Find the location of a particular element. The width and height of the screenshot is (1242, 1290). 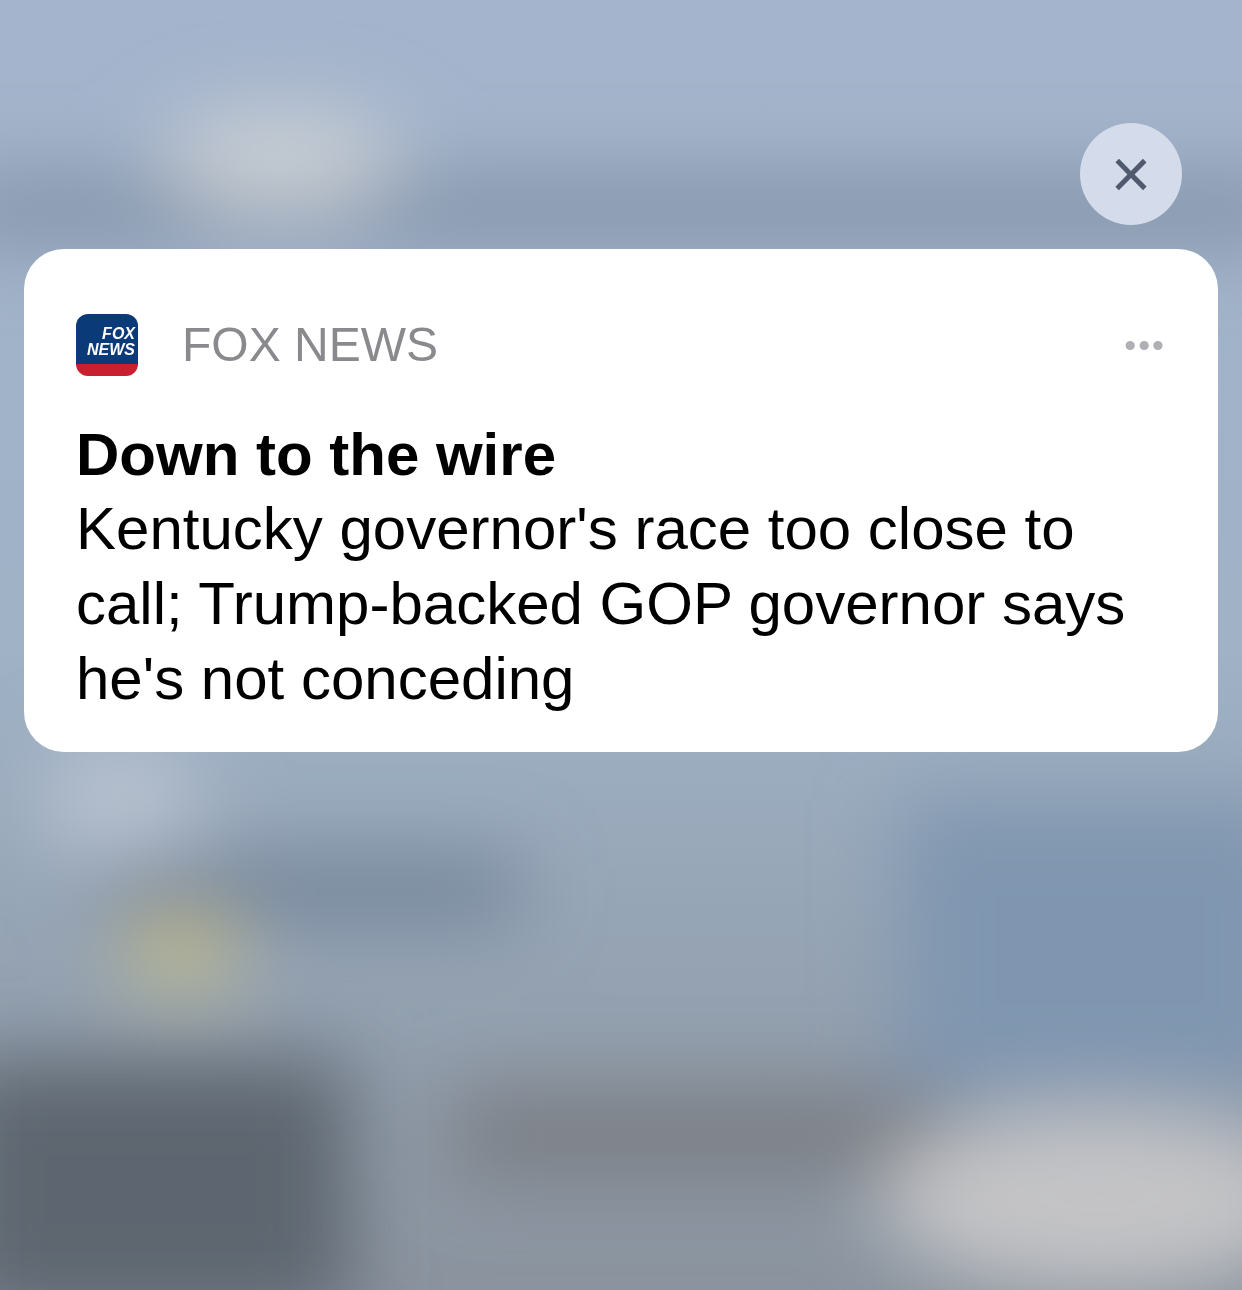

notification-body: Kentucky governor's race too close to call; Trump-backed GOP governor says he's not conceding is located at coordinates (601, 604).